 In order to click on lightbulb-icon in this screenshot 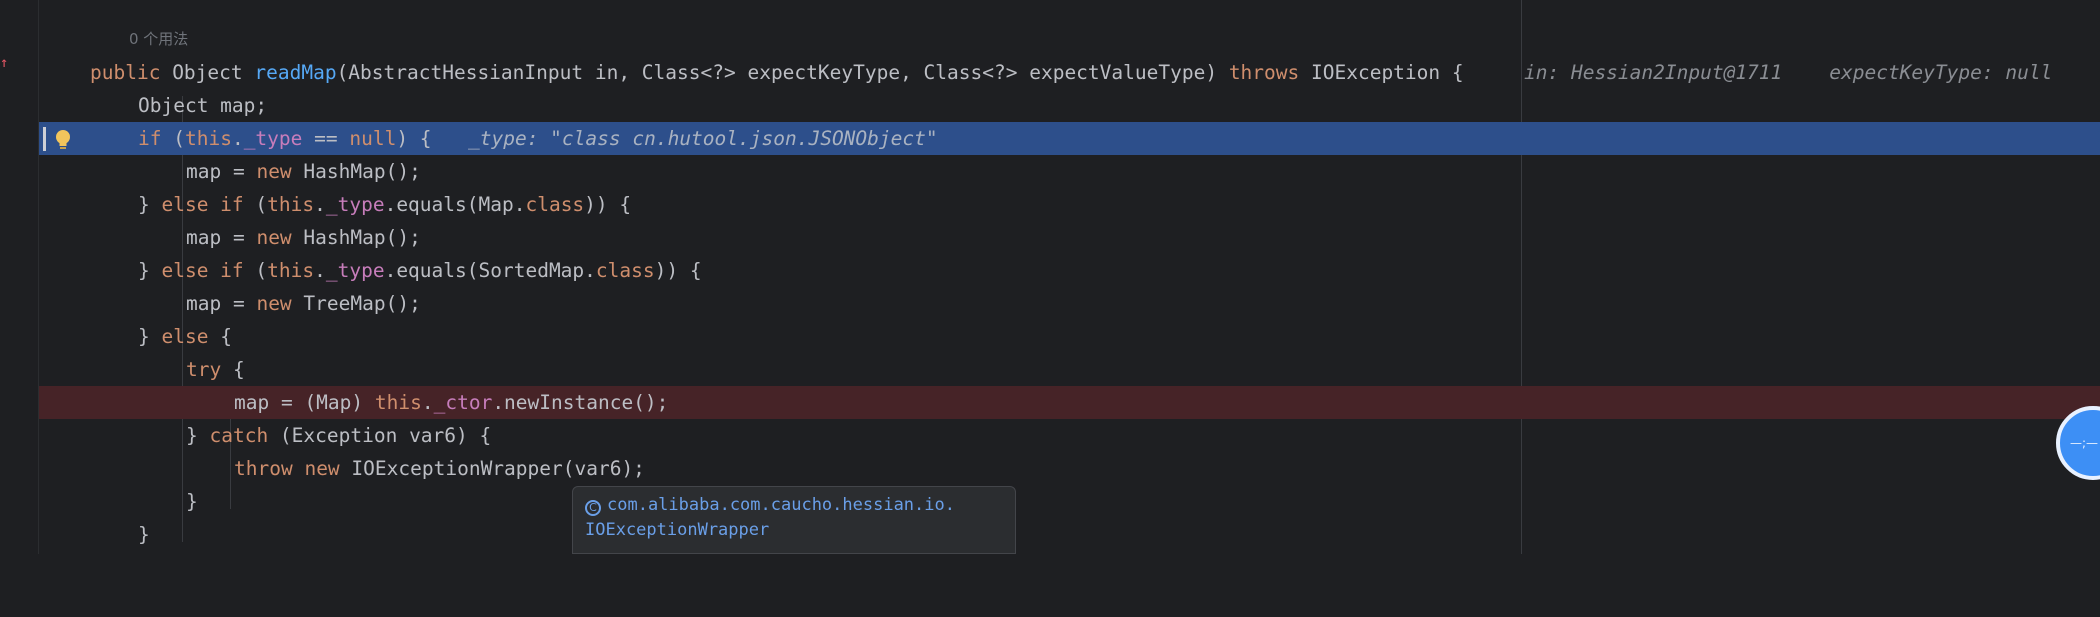, I will do `click(63, 140)`.